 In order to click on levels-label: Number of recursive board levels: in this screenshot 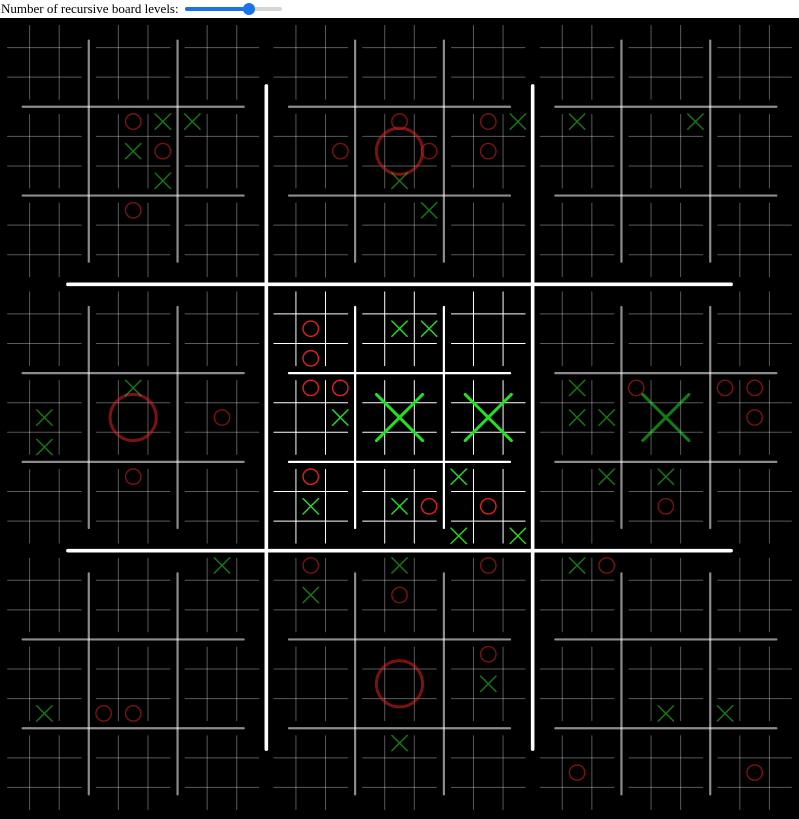, I will do `click(90, 8)`.